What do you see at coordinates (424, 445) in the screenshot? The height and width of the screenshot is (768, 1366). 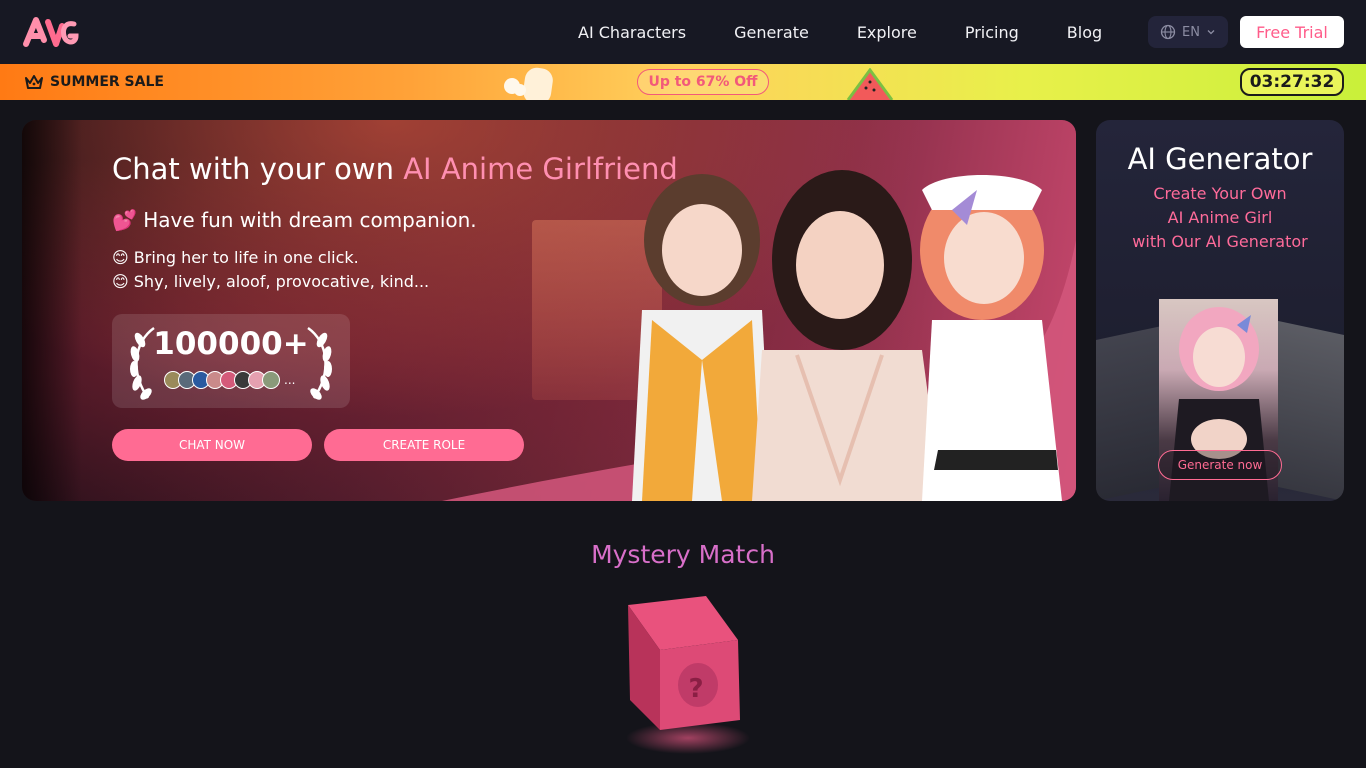 I see `create-role-button: CREATE ROLE` at bounding box center [424, 445].